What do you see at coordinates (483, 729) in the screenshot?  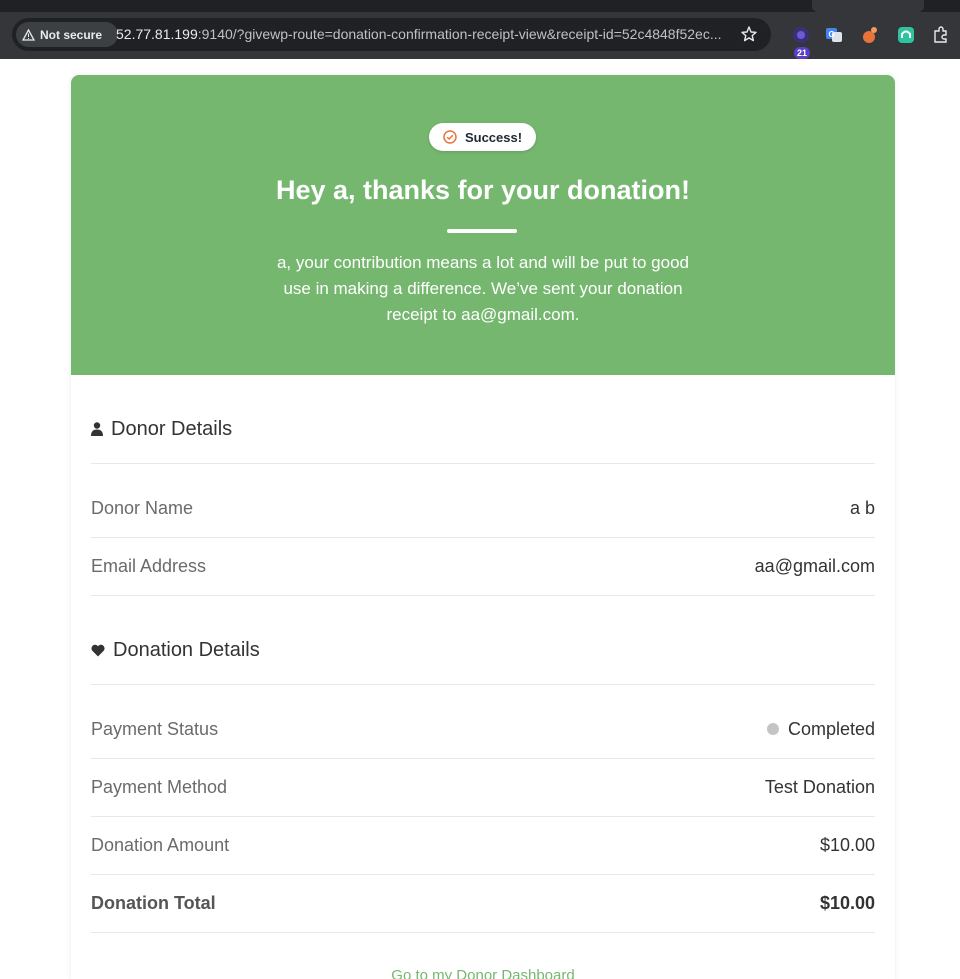 I see `payment-status-row: Payment Status Completed` at bounding box center [483, 729].